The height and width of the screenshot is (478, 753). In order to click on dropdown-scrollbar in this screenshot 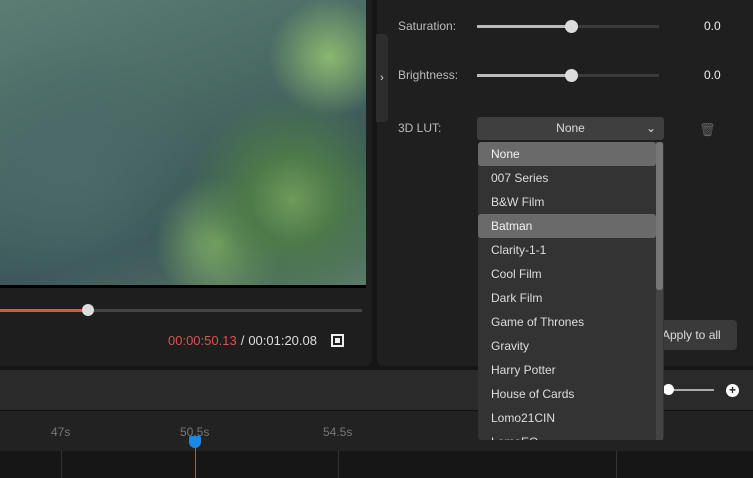, I will do `click(659, 291)`.